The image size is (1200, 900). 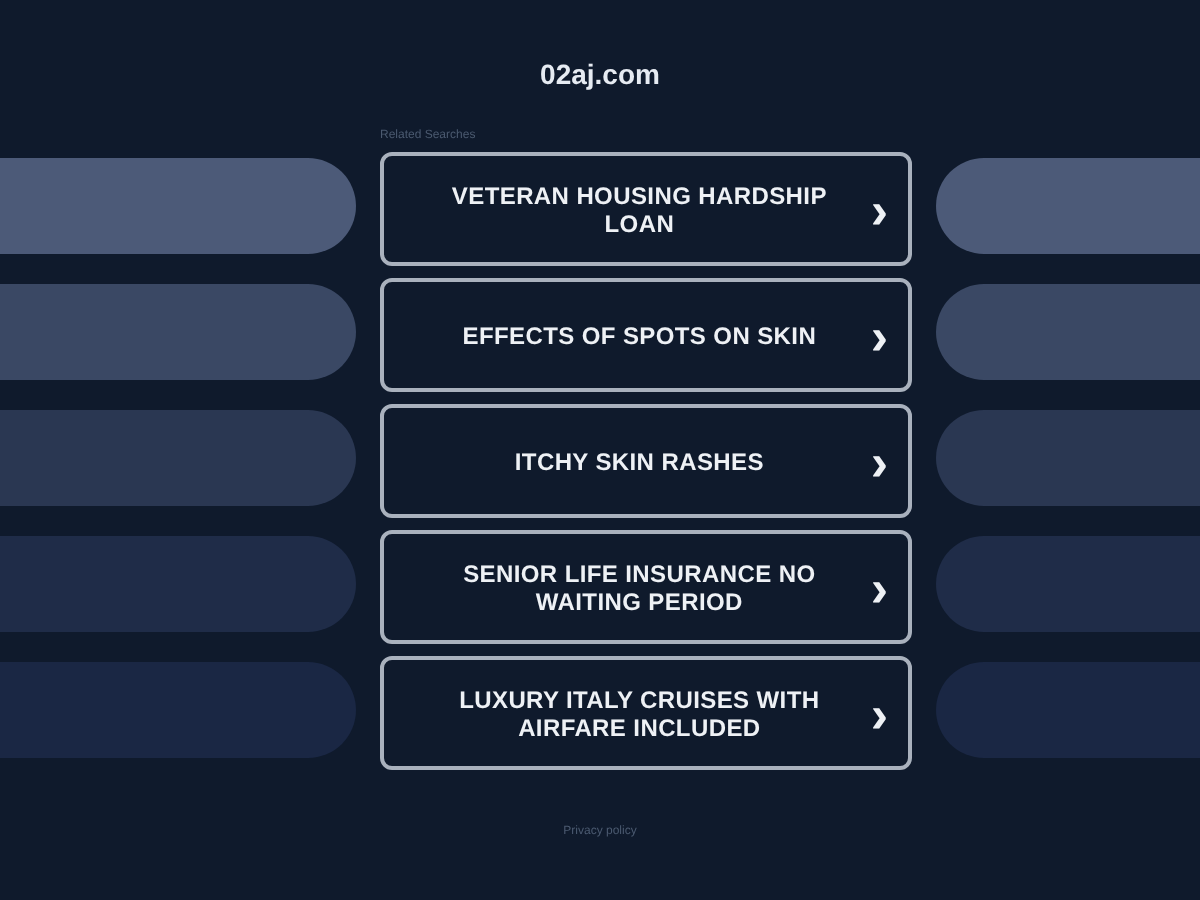 What do you see at coordinates (646, 335) in the screenshot?
I see `search-link: EFFECTS OF SPOTS ON SKIN ›` at bounding box center [646, 335].